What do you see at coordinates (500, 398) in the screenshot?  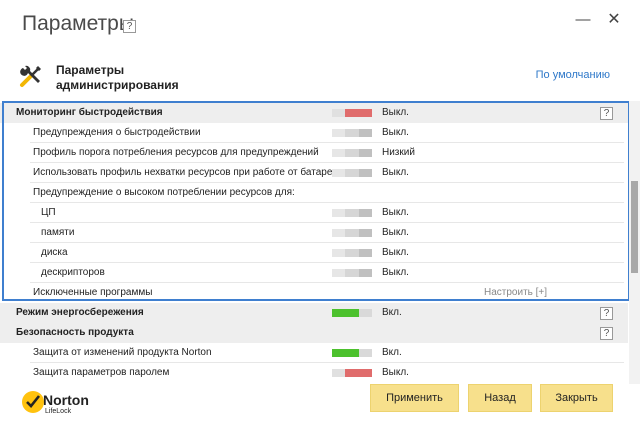 I see `back-button: Назад` at bounding box center [500, 398].